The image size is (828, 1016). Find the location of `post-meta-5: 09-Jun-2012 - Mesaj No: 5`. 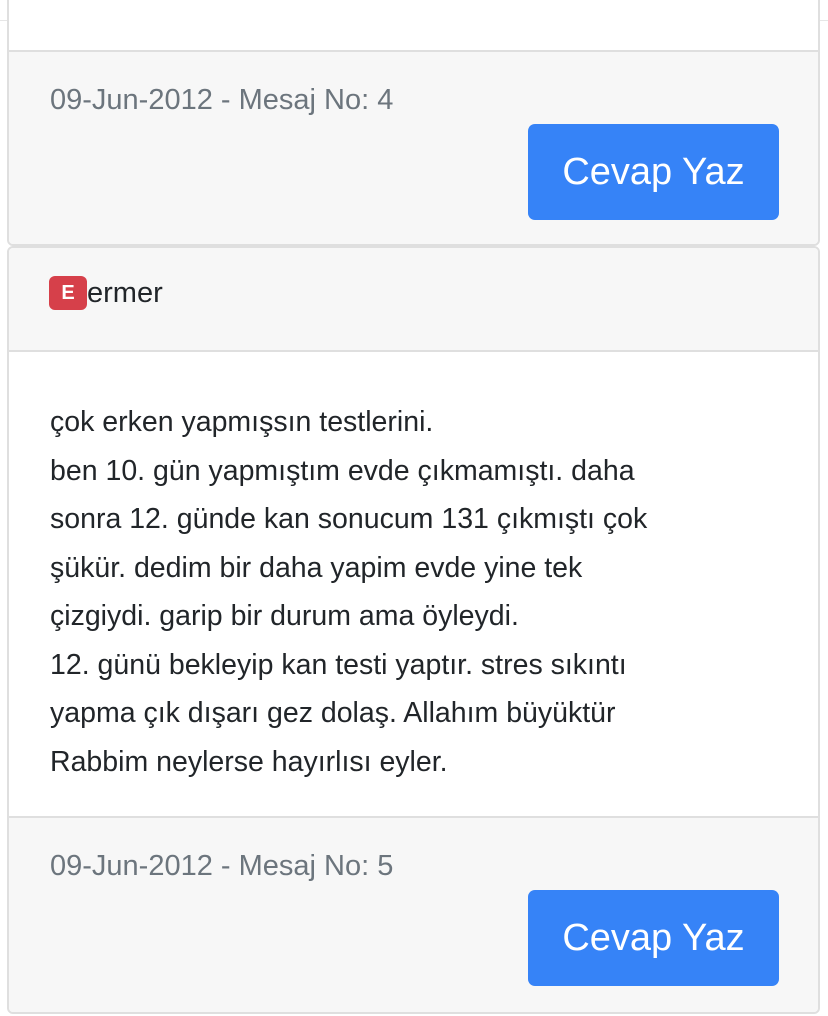

post-meta-5: 09-Jun-2012 - Mesaj No: 5 is located at coordinates (222, 866).